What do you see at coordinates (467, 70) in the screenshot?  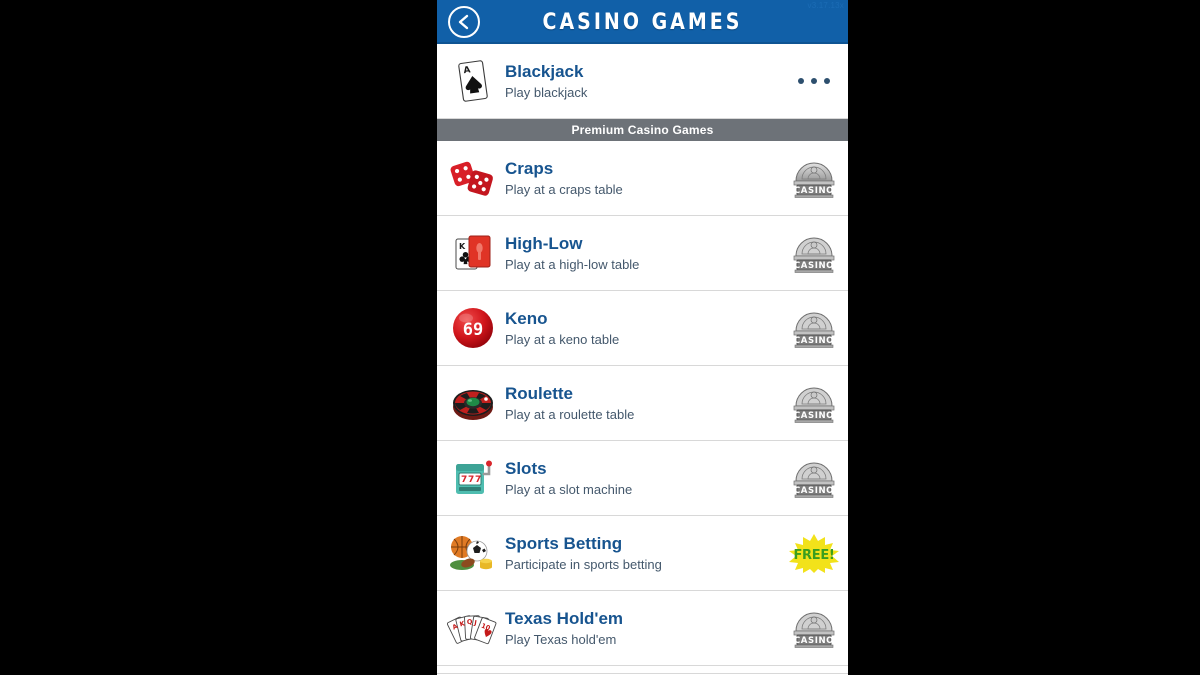 I see `svg-text: A` at bounding box center [467, 70].